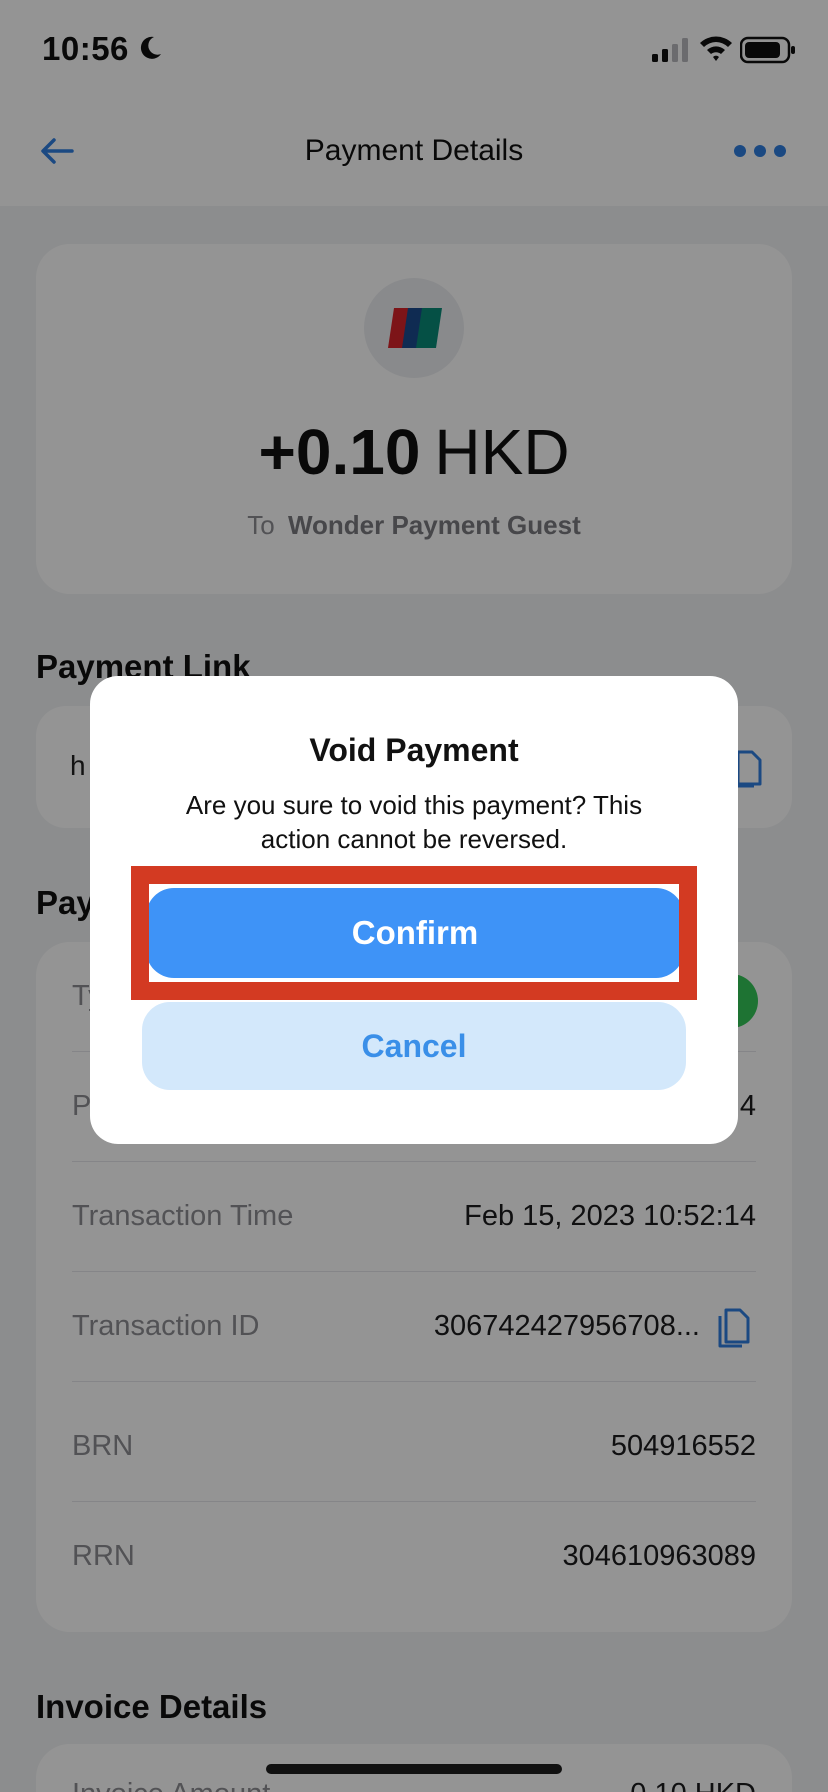 The height and width of the screenshot is (1792, 828). What do you see at coordinates (414, 750) in the screenshot?
I see `dialog-title: Void Payment` at bounding box center [414, 750].